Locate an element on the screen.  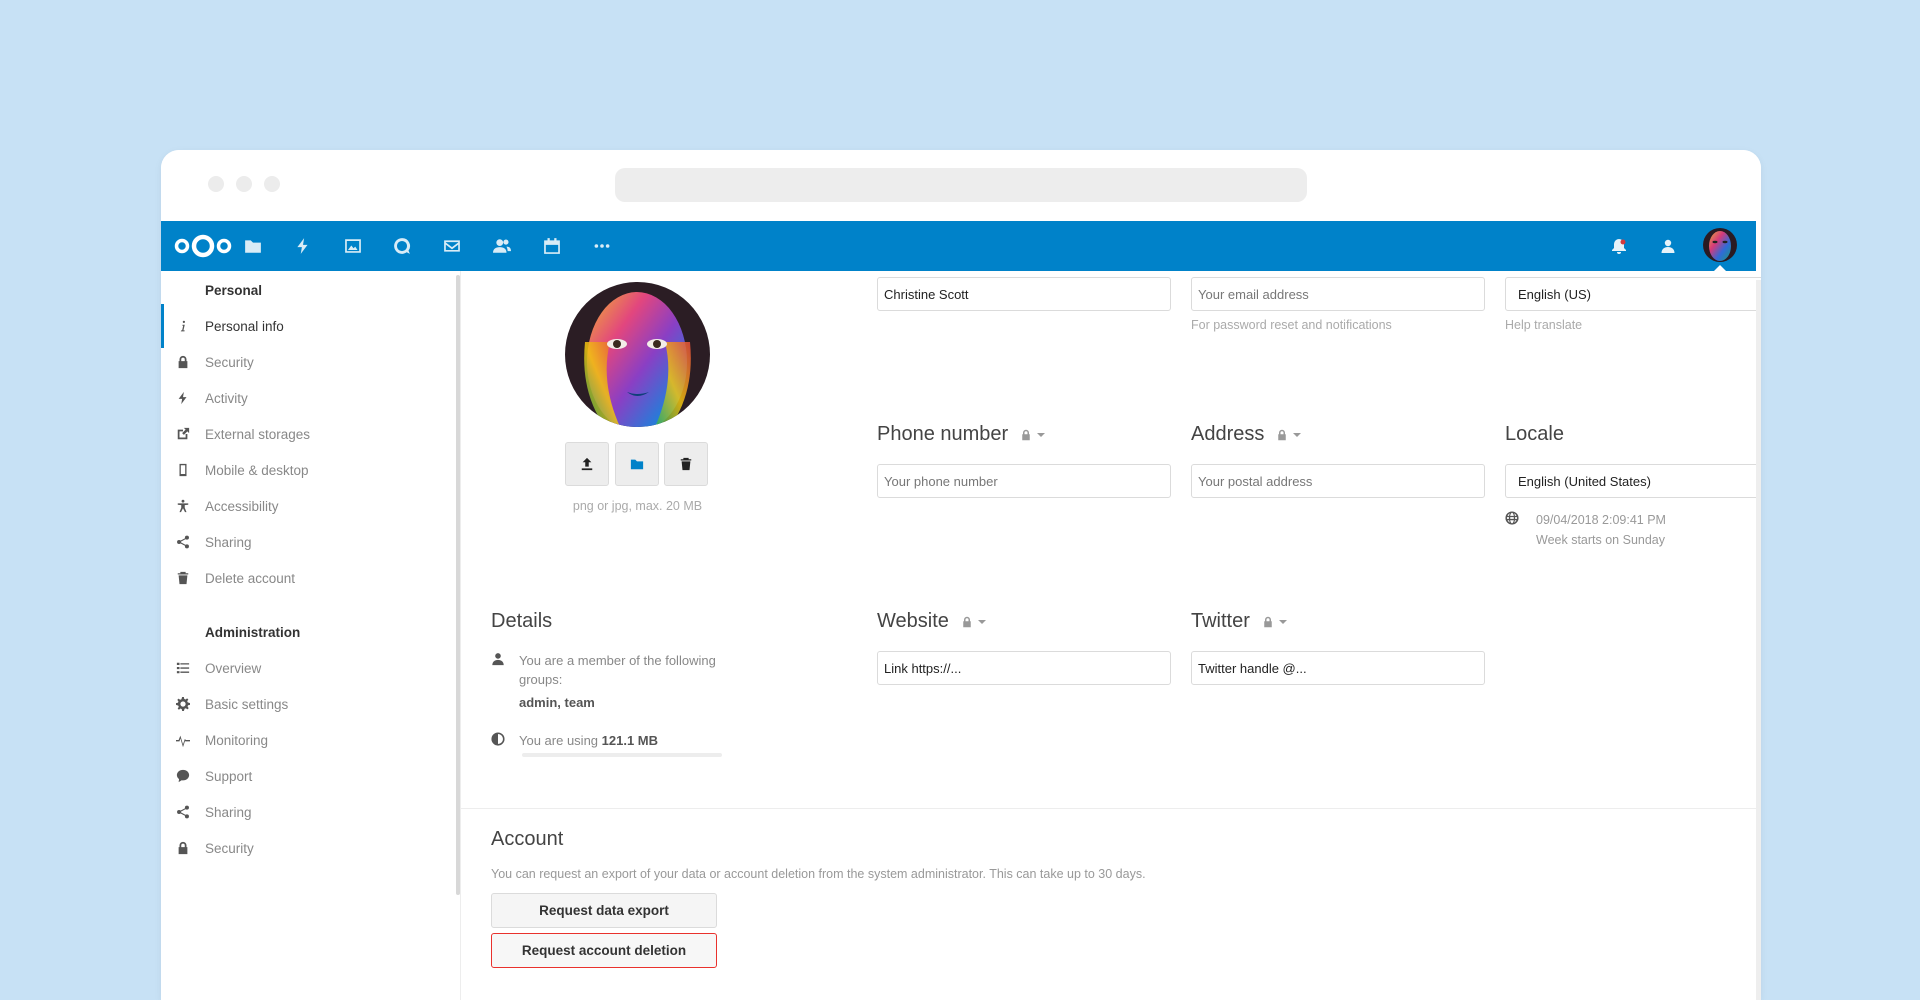
top-navigation-bar is located at coordinates (958, 246).